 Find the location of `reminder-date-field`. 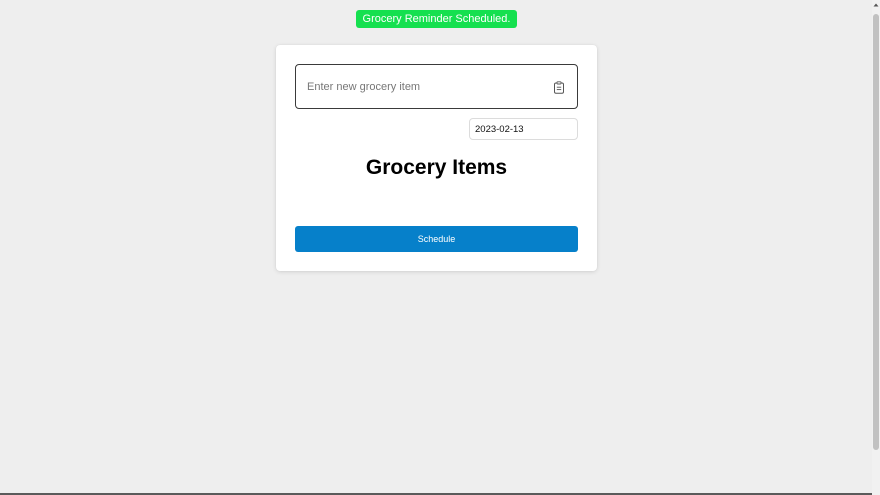

reminder-date-field is located at coordinates (523, 129).